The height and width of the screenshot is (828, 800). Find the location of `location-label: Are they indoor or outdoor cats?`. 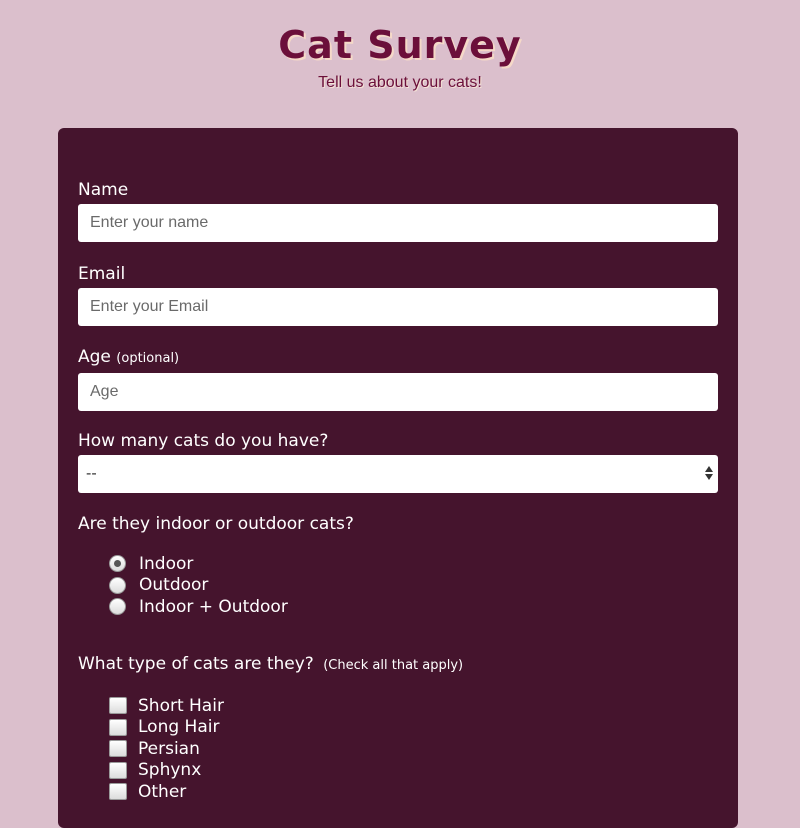

location-label: Are they indoor or outdoor cats? is located at coordinates (216, 524).